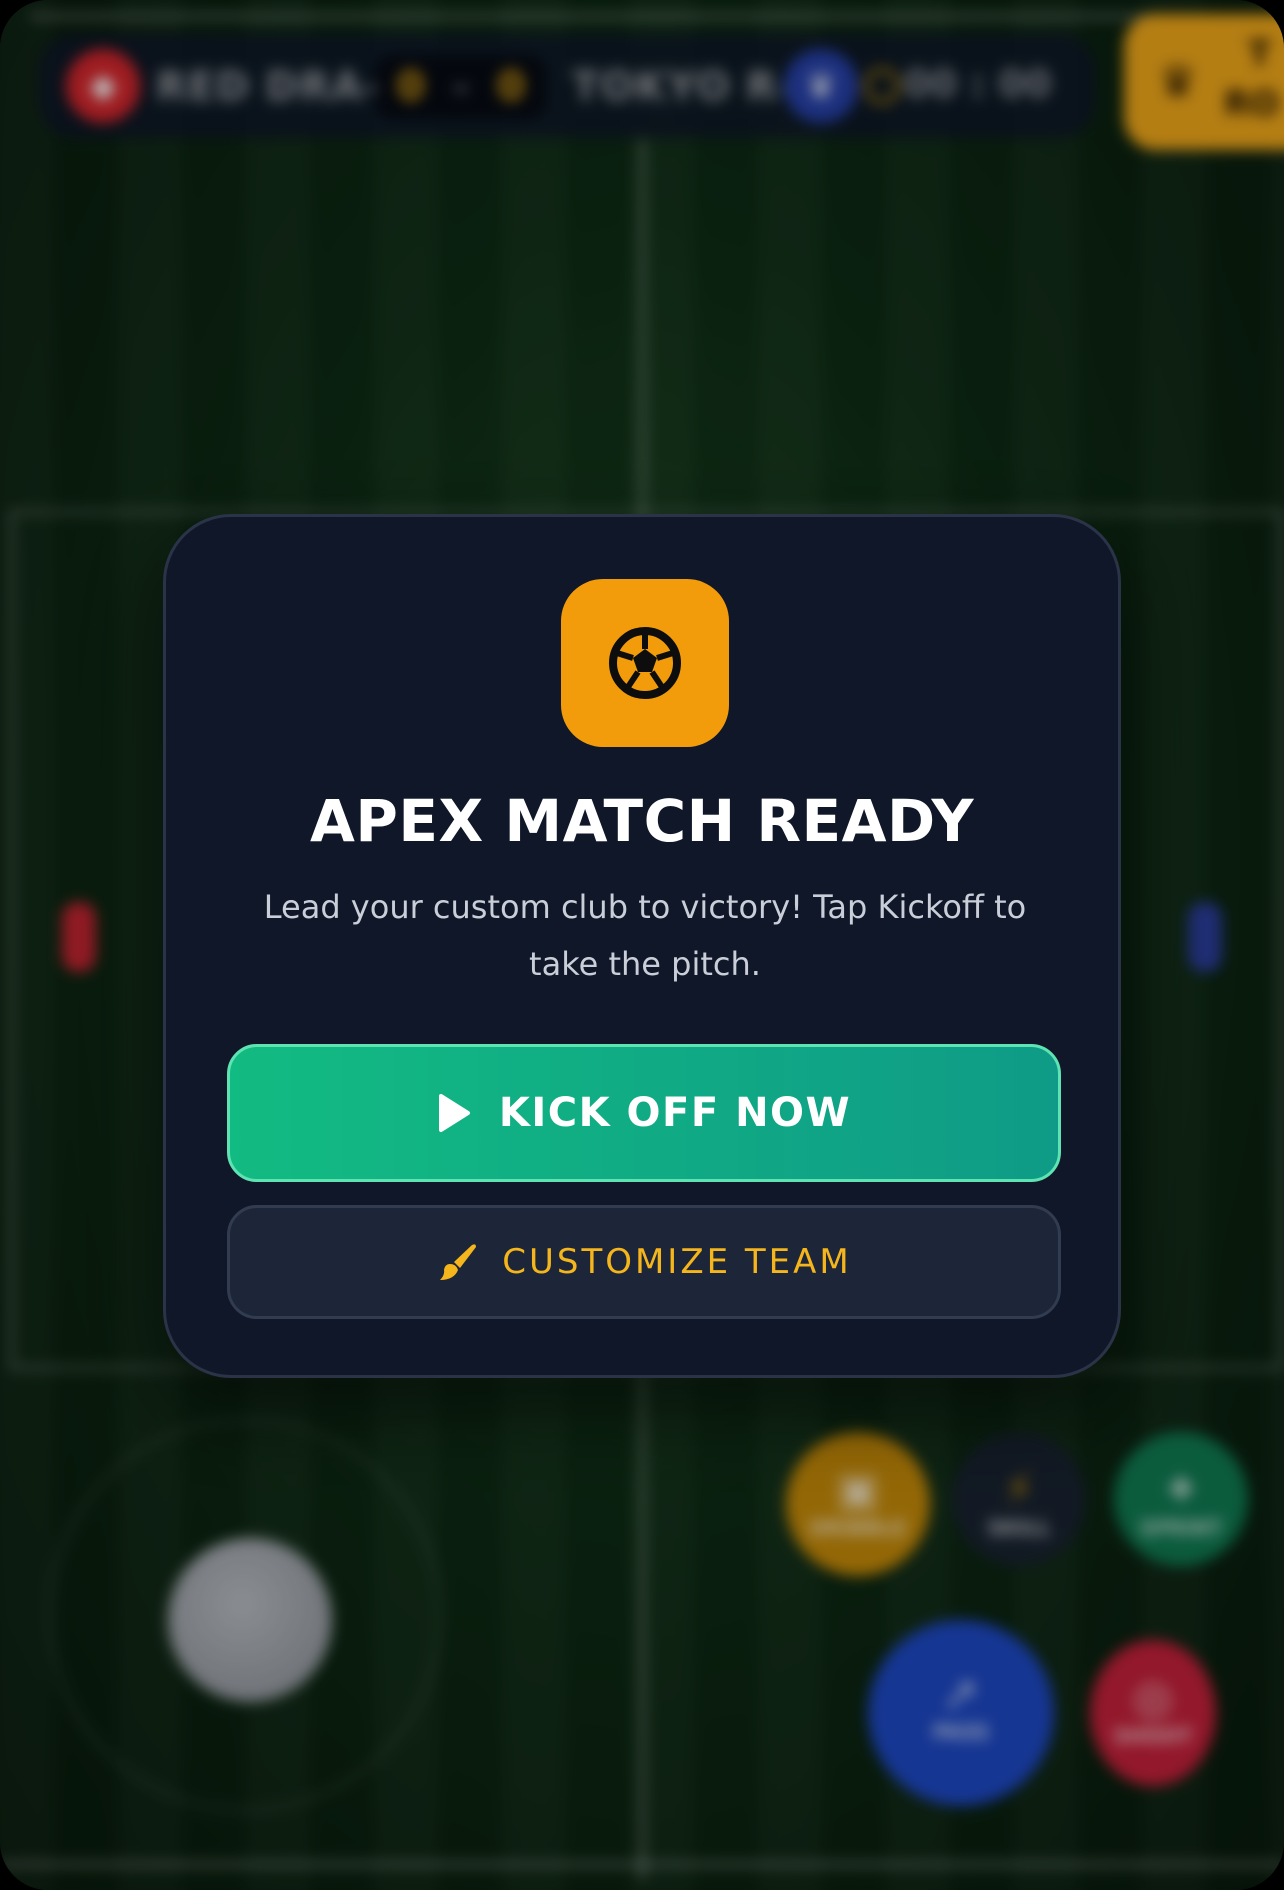 This screenshot has width=1284, height=1890. I want to click on customize-team-button: CUSTOMIZE TEAM, so click(644, 1262).